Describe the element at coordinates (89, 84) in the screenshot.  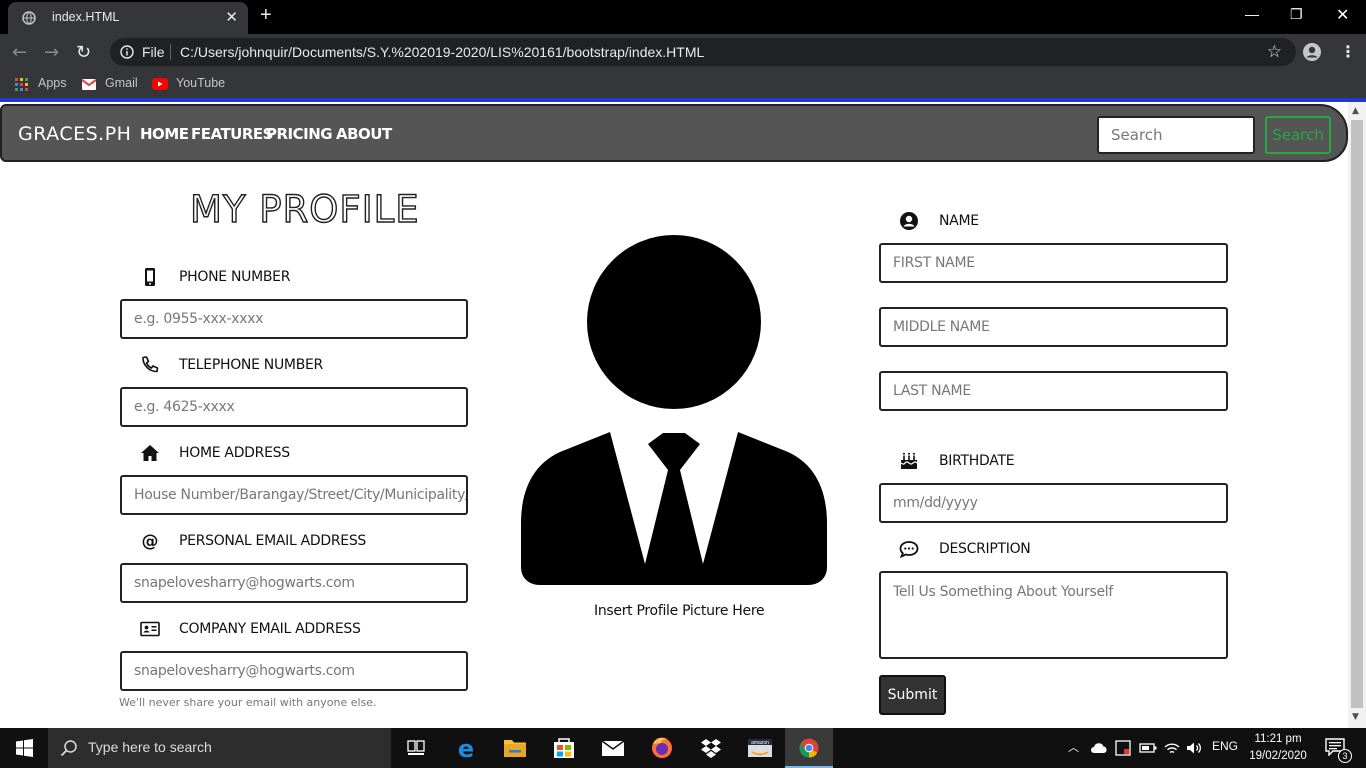
I see `gmail-icon` at that location.